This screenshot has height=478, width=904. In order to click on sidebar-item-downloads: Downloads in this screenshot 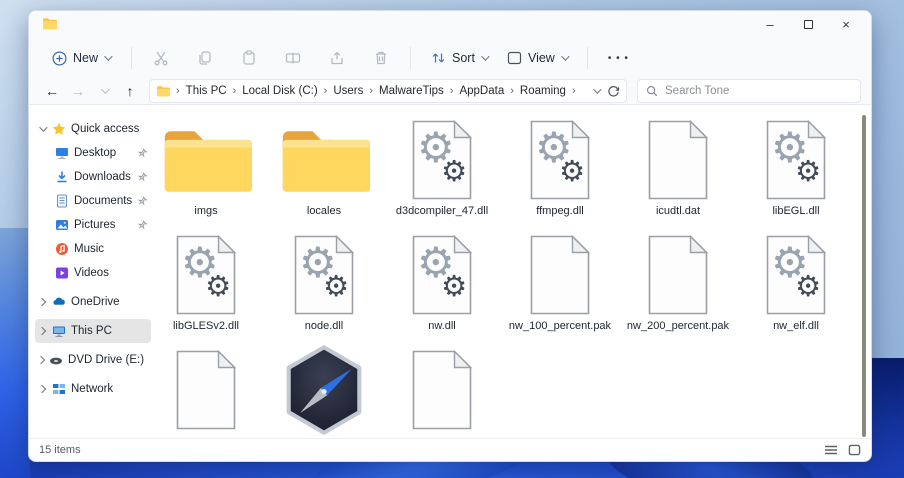, I will do `click(102, 177)`.